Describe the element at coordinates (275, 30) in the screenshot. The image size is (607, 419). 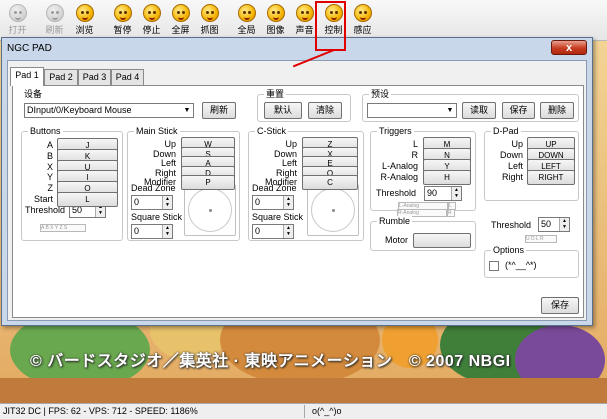
I see `toolbar-button-label: 图像` at that location.